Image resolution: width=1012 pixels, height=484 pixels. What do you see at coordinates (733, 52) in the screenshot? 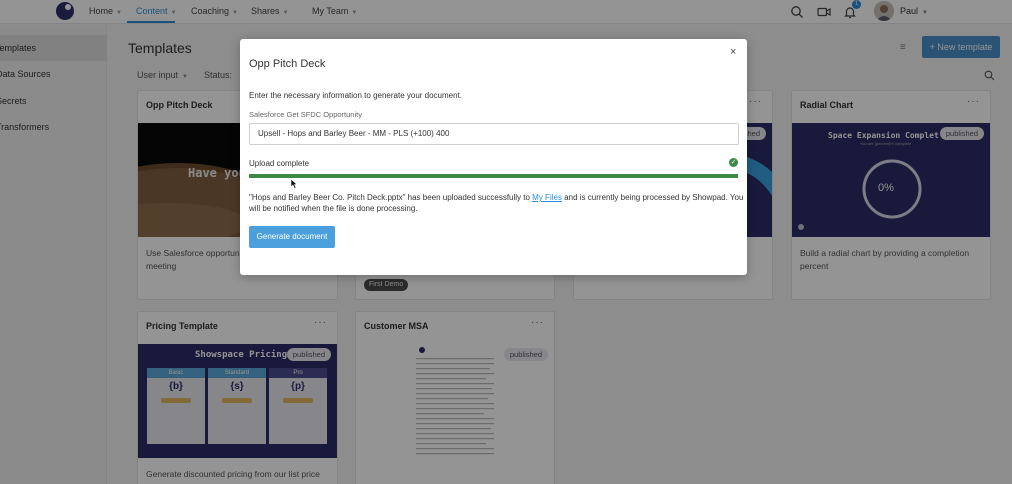
I see `close-icon: ×` at bounding box center [733, 52].